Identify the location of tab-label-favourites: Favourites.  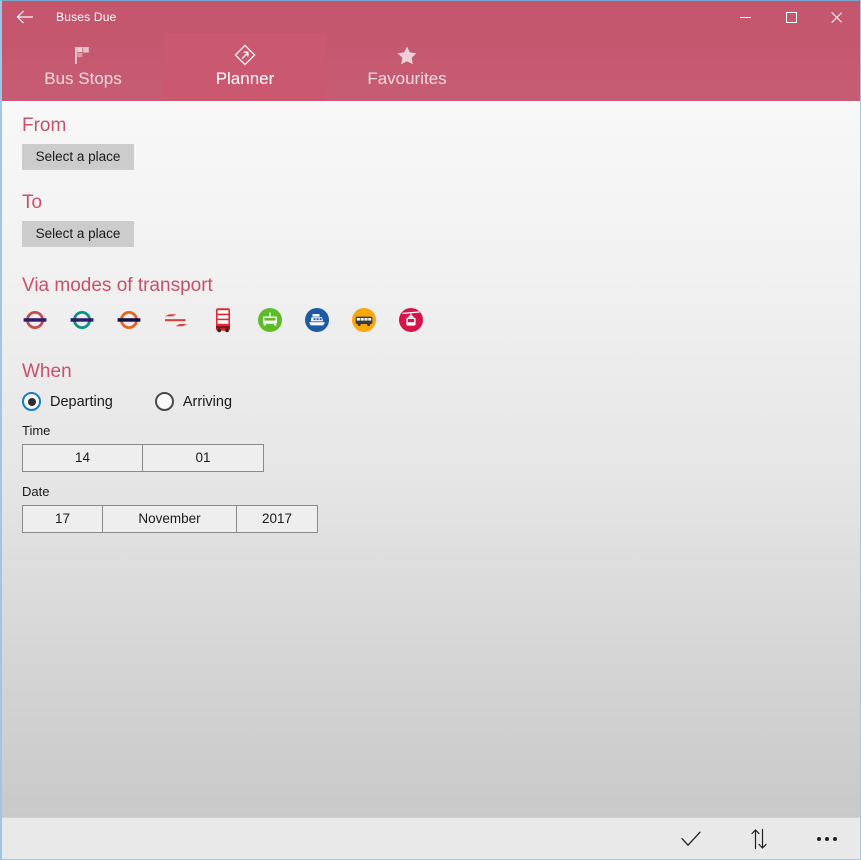
(407, 78).